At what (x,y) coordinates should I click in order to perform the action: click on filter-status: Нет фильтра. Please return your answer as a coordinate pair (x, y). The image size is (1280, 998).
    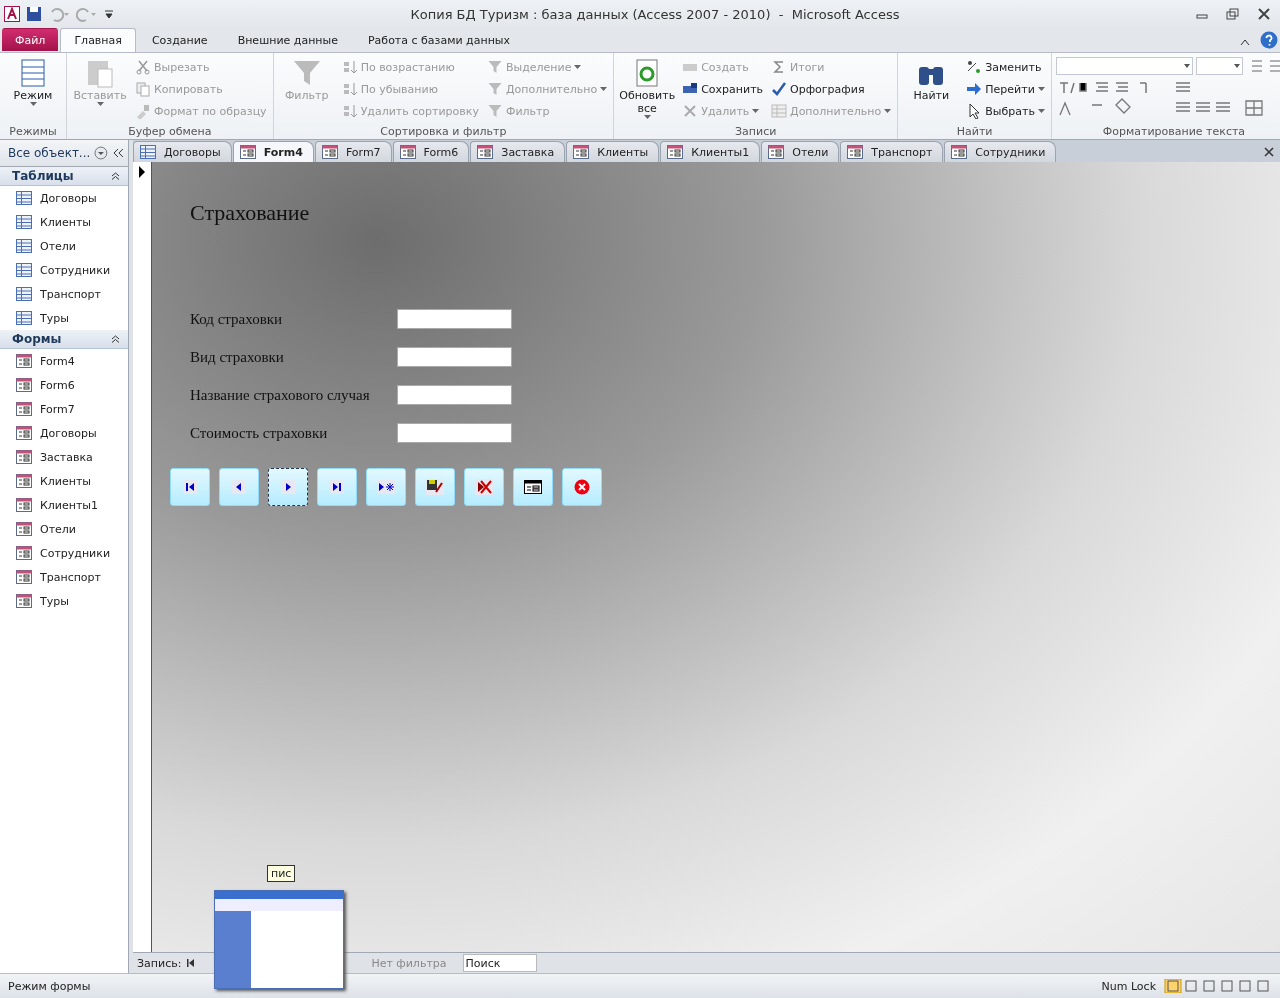
    Looking at the image, I should click on (409, 963).